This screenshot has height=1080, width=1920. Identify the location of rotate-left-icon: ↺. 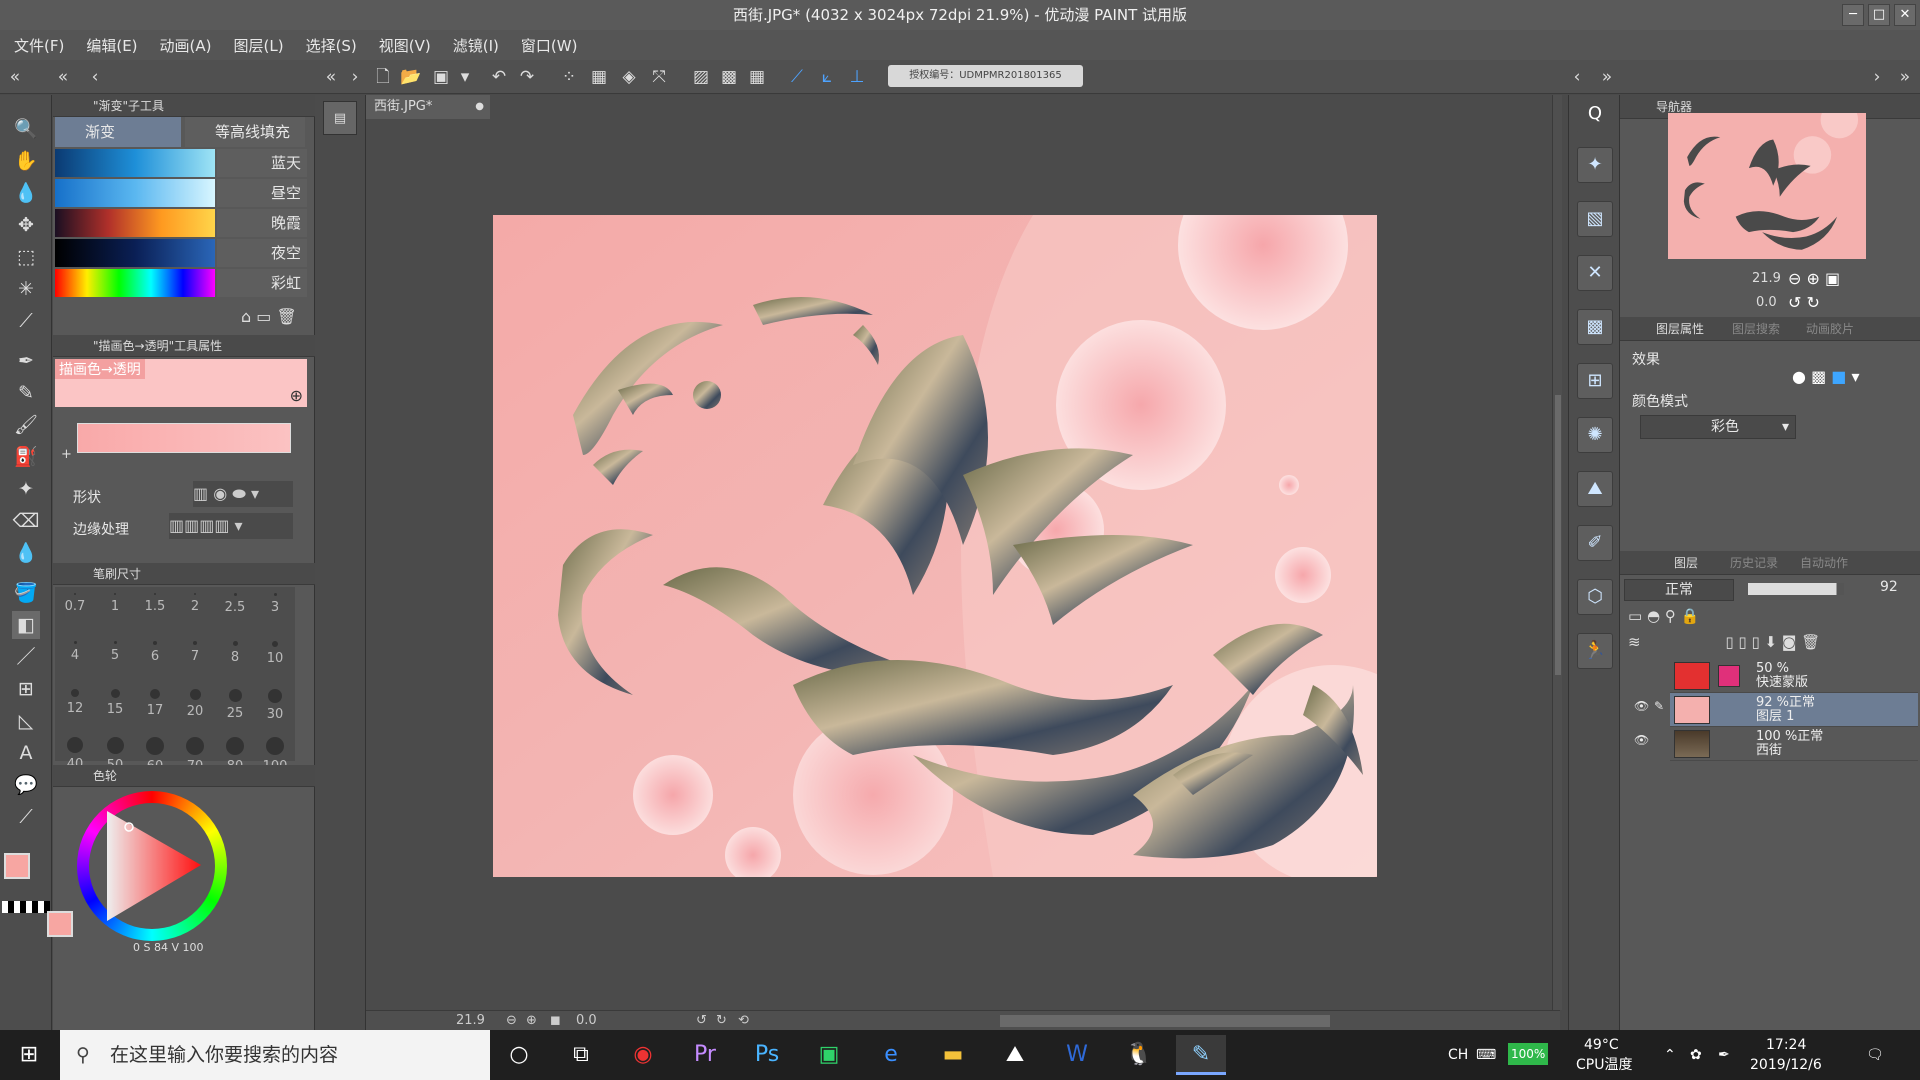
(701, 1020).